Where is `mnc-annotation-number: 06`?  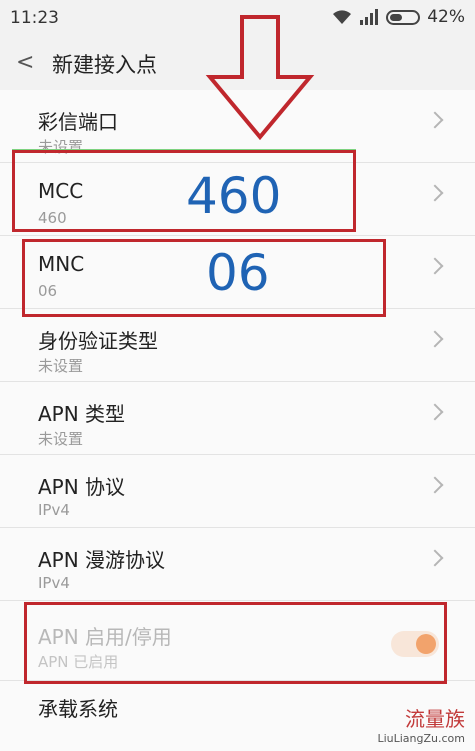
mnc-annotation-number: 06 is located at coordinates (238, 273).